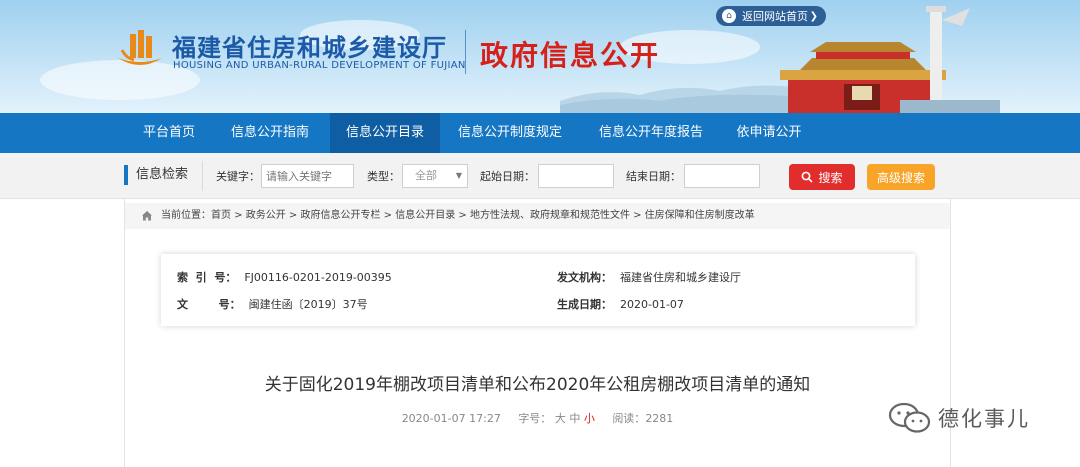  What do you see at coordinates (147, 215) in the screenshot?
I see `home-icon` at bounding box center [147, 215].